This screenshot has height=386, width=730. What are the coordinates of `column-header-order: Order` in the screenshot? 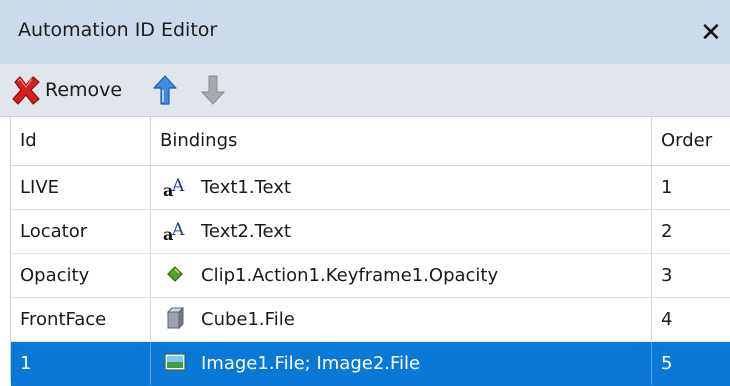 It's located at (691, 141).